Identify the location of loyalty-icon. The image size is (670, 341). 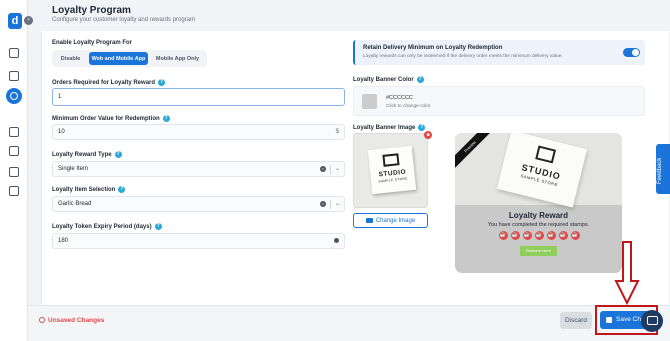
(14, 96).